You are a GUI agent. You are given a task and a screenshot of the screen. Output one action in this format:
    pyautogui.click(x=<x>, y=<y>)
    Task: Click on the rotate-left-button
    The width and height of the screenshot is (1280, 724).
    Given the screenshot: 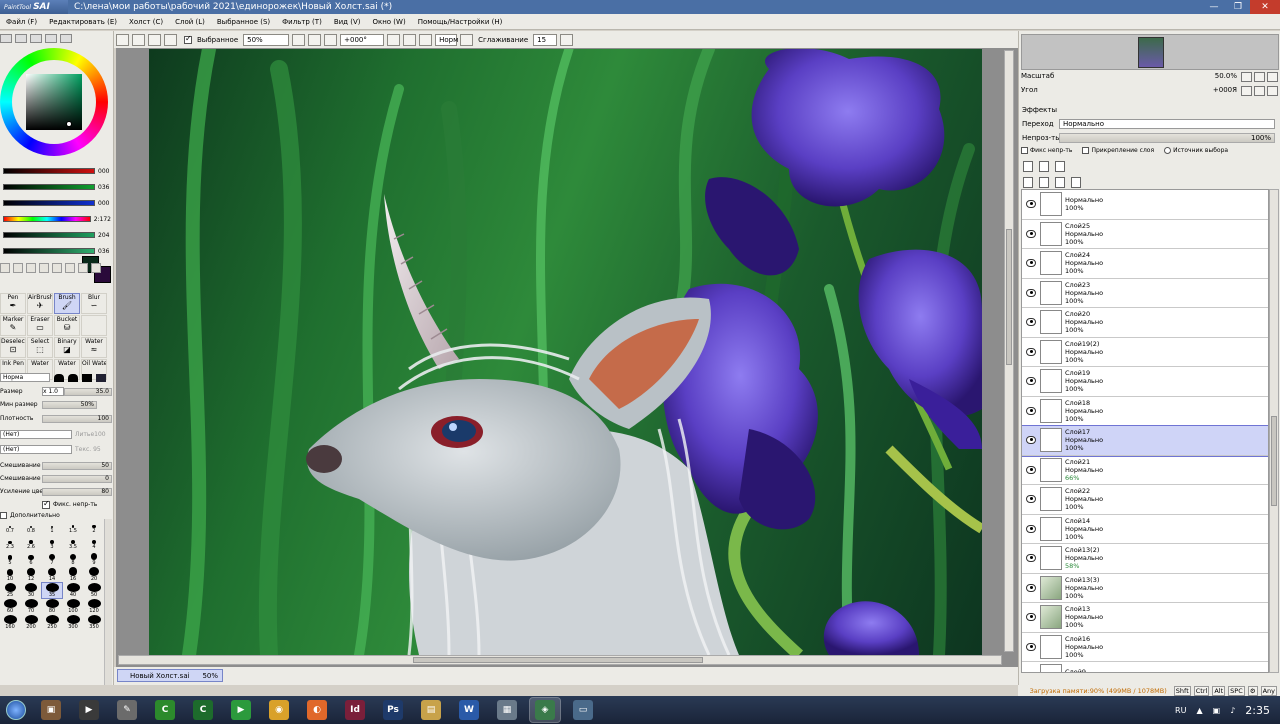 What is the action you would take?
    pyautogui.click(x=394, y=39)
    